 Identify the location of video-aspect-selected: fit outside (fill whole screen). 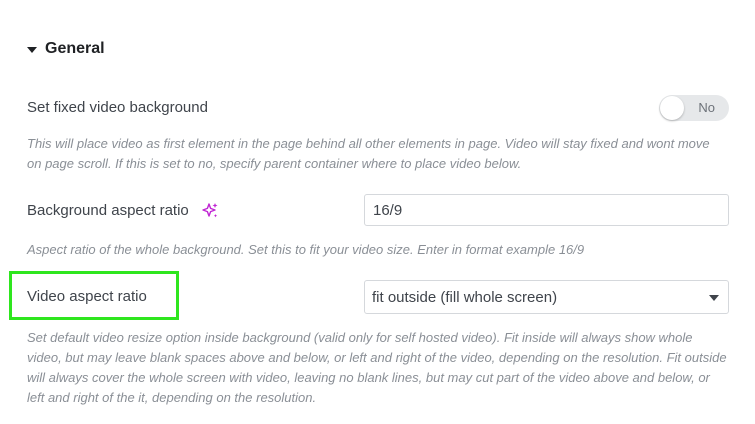
(465, 297).